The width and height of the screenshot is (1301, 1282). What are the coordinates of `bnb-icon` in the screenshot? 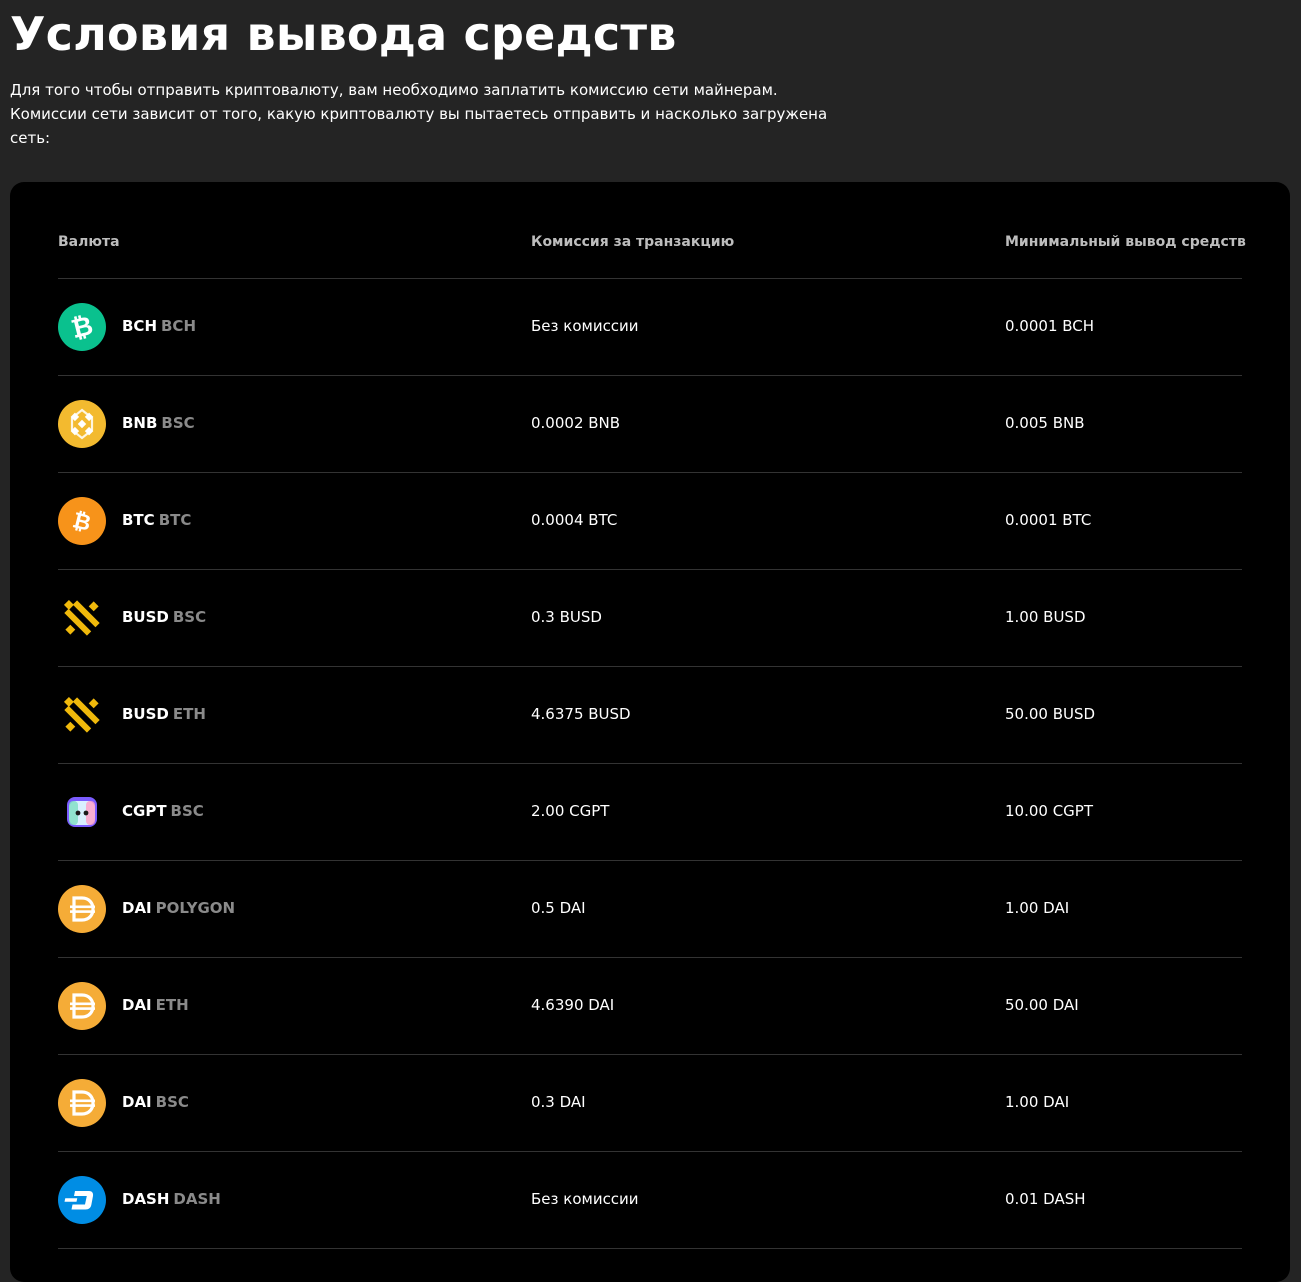 It's located at (82, 424).